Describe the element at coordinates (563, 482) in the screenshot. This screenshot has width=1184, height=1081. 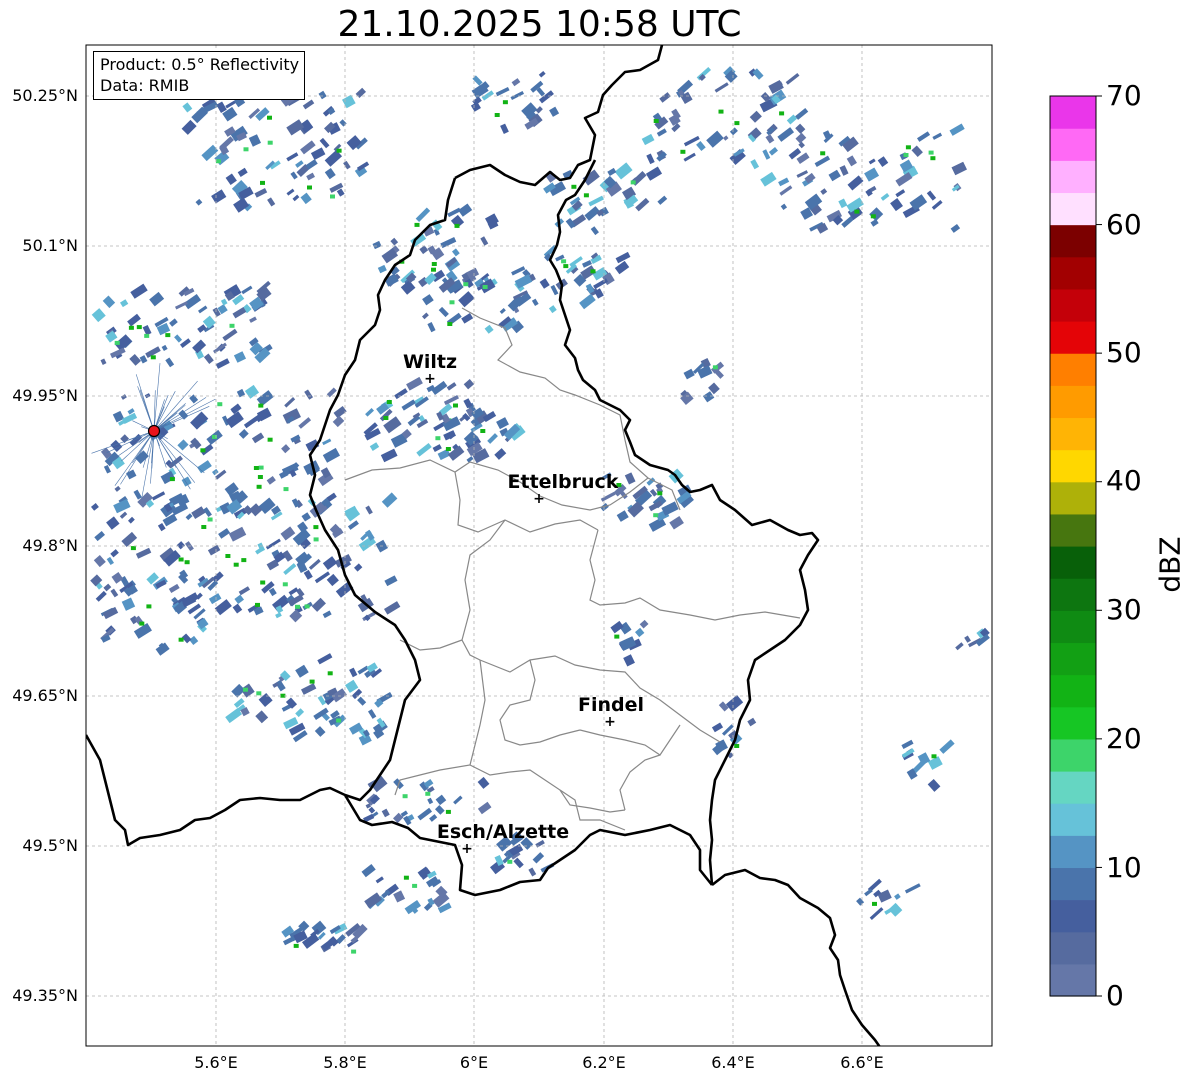
I see `city-label: Ettelbruck` at that location.